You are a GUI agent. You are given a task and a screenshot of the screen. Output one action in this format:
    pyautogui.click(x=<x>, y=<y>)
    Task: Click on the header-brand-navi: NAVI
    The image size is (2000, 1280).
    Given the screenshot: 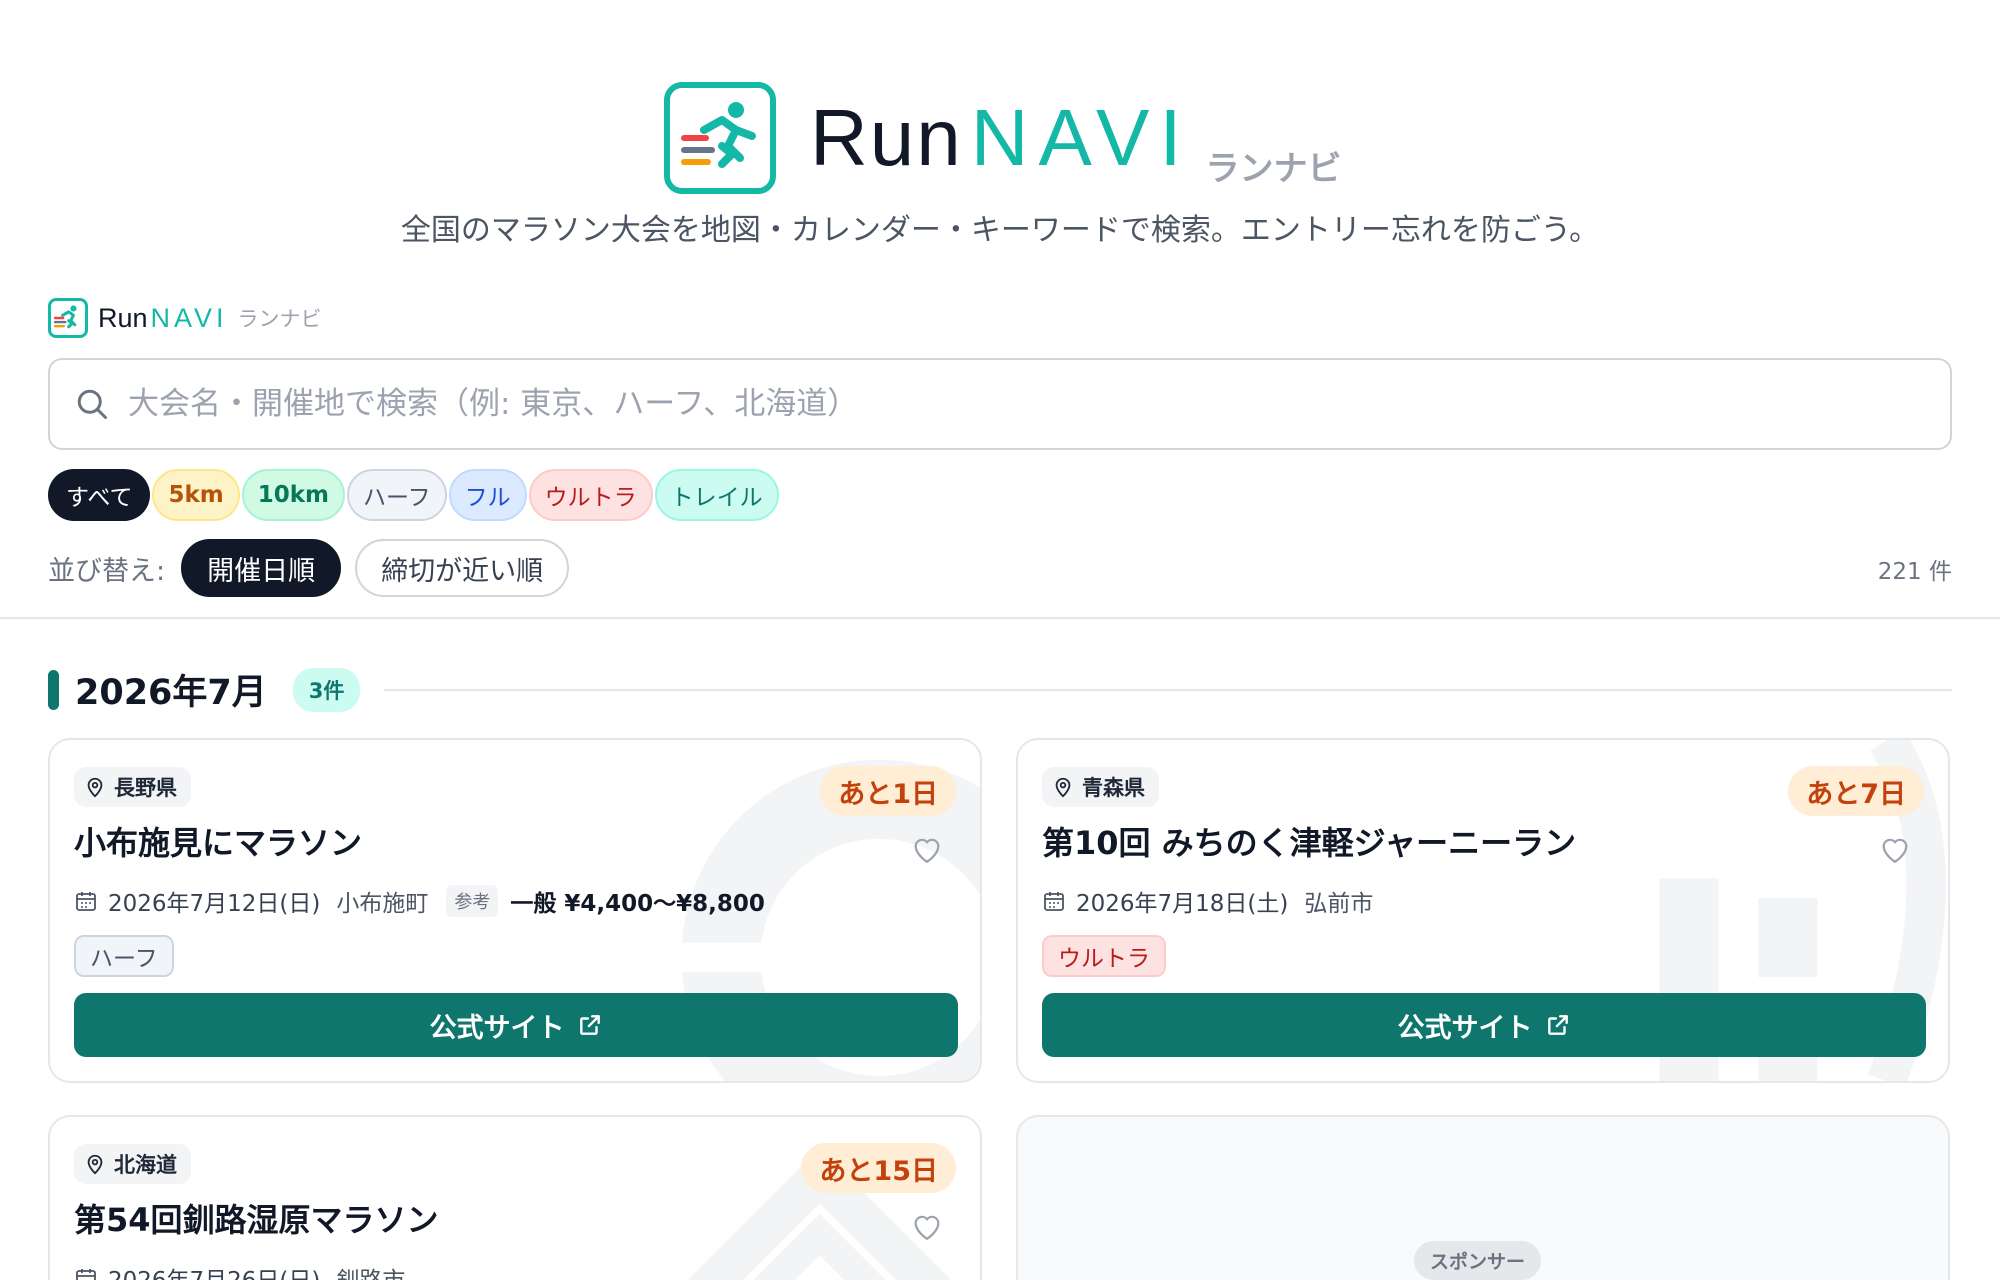 What is the action you would take?
    pyautogui.click(x=189, y=317)
    